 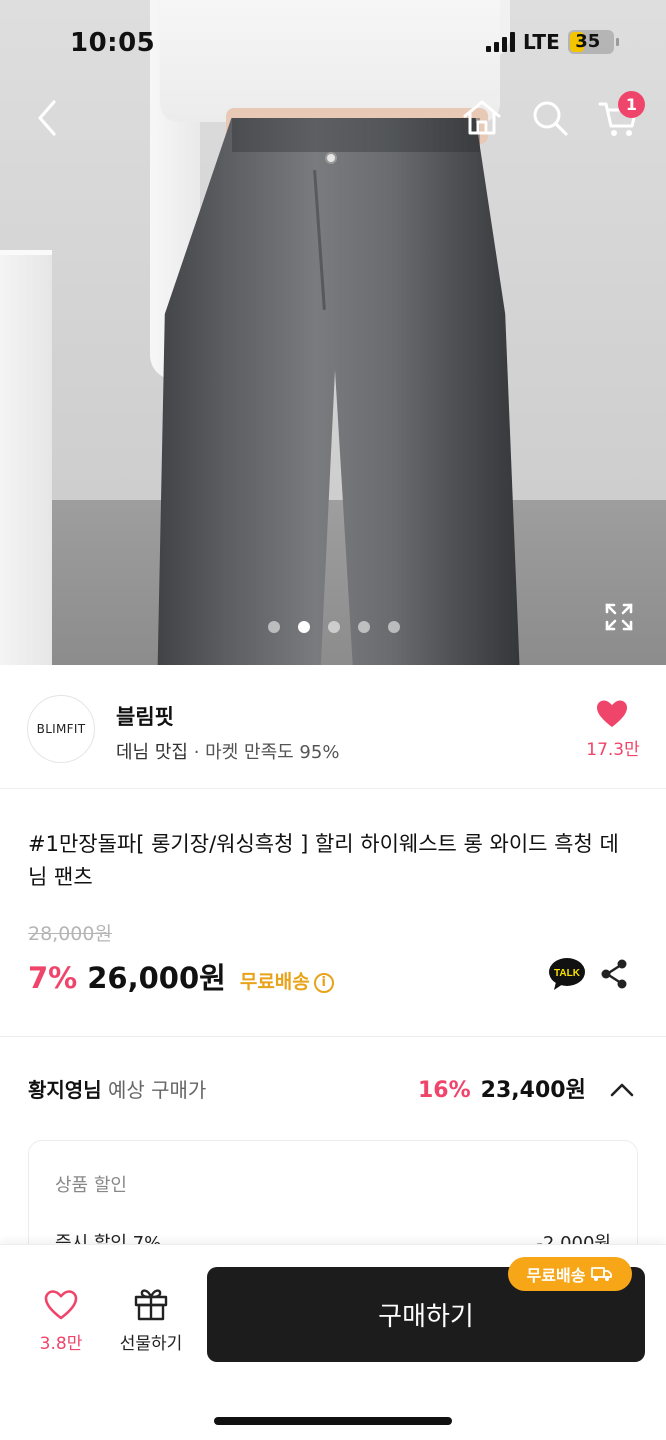 What do you see at coordinates (53, 978) in the screenshot?
I see `discount-rate: 7%` at bounding box center [53, 978].